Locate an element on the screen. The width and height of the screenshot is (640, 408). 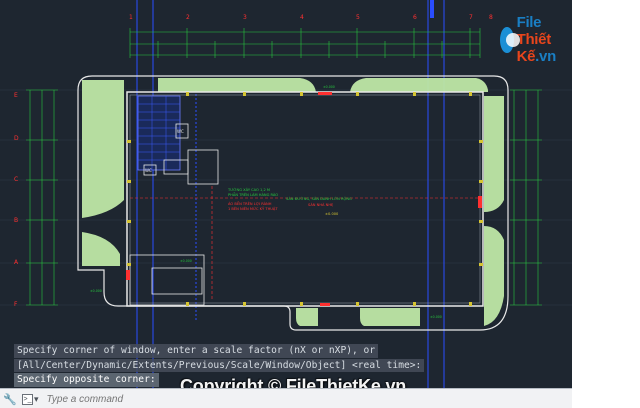
svg-text: 1 is located at coordinates (131, 17).